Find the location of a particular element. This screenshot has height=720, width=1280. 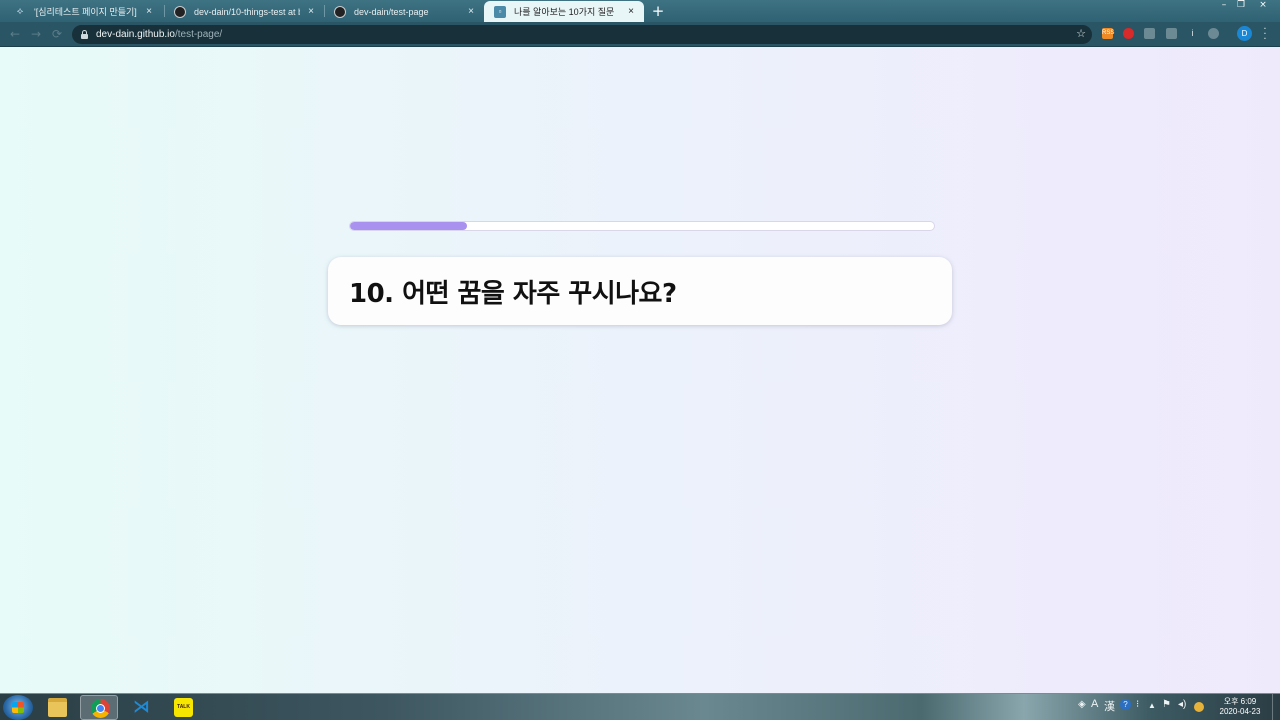

flag-icon: ⚑ is located at coordinates (1166, 704).